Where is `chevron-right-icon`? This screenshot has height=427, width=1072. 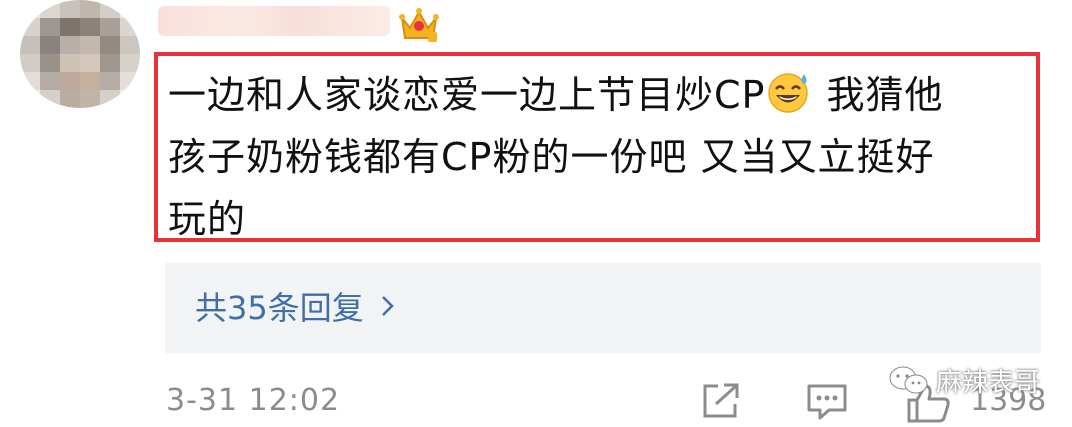
chevron-right-icon is located at coordinates (387, 306).